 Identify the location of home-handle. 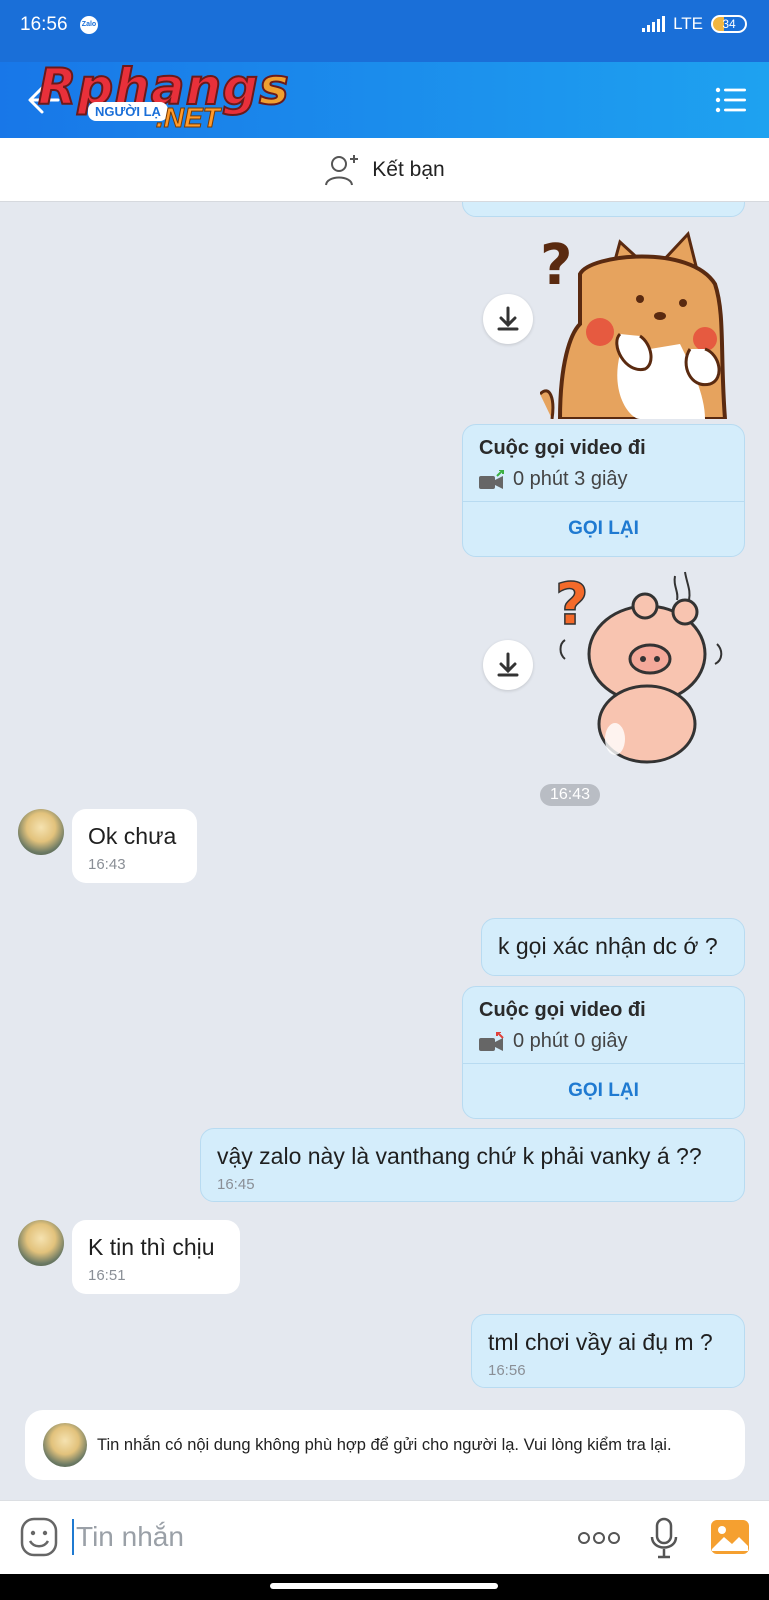
(384, 1586).